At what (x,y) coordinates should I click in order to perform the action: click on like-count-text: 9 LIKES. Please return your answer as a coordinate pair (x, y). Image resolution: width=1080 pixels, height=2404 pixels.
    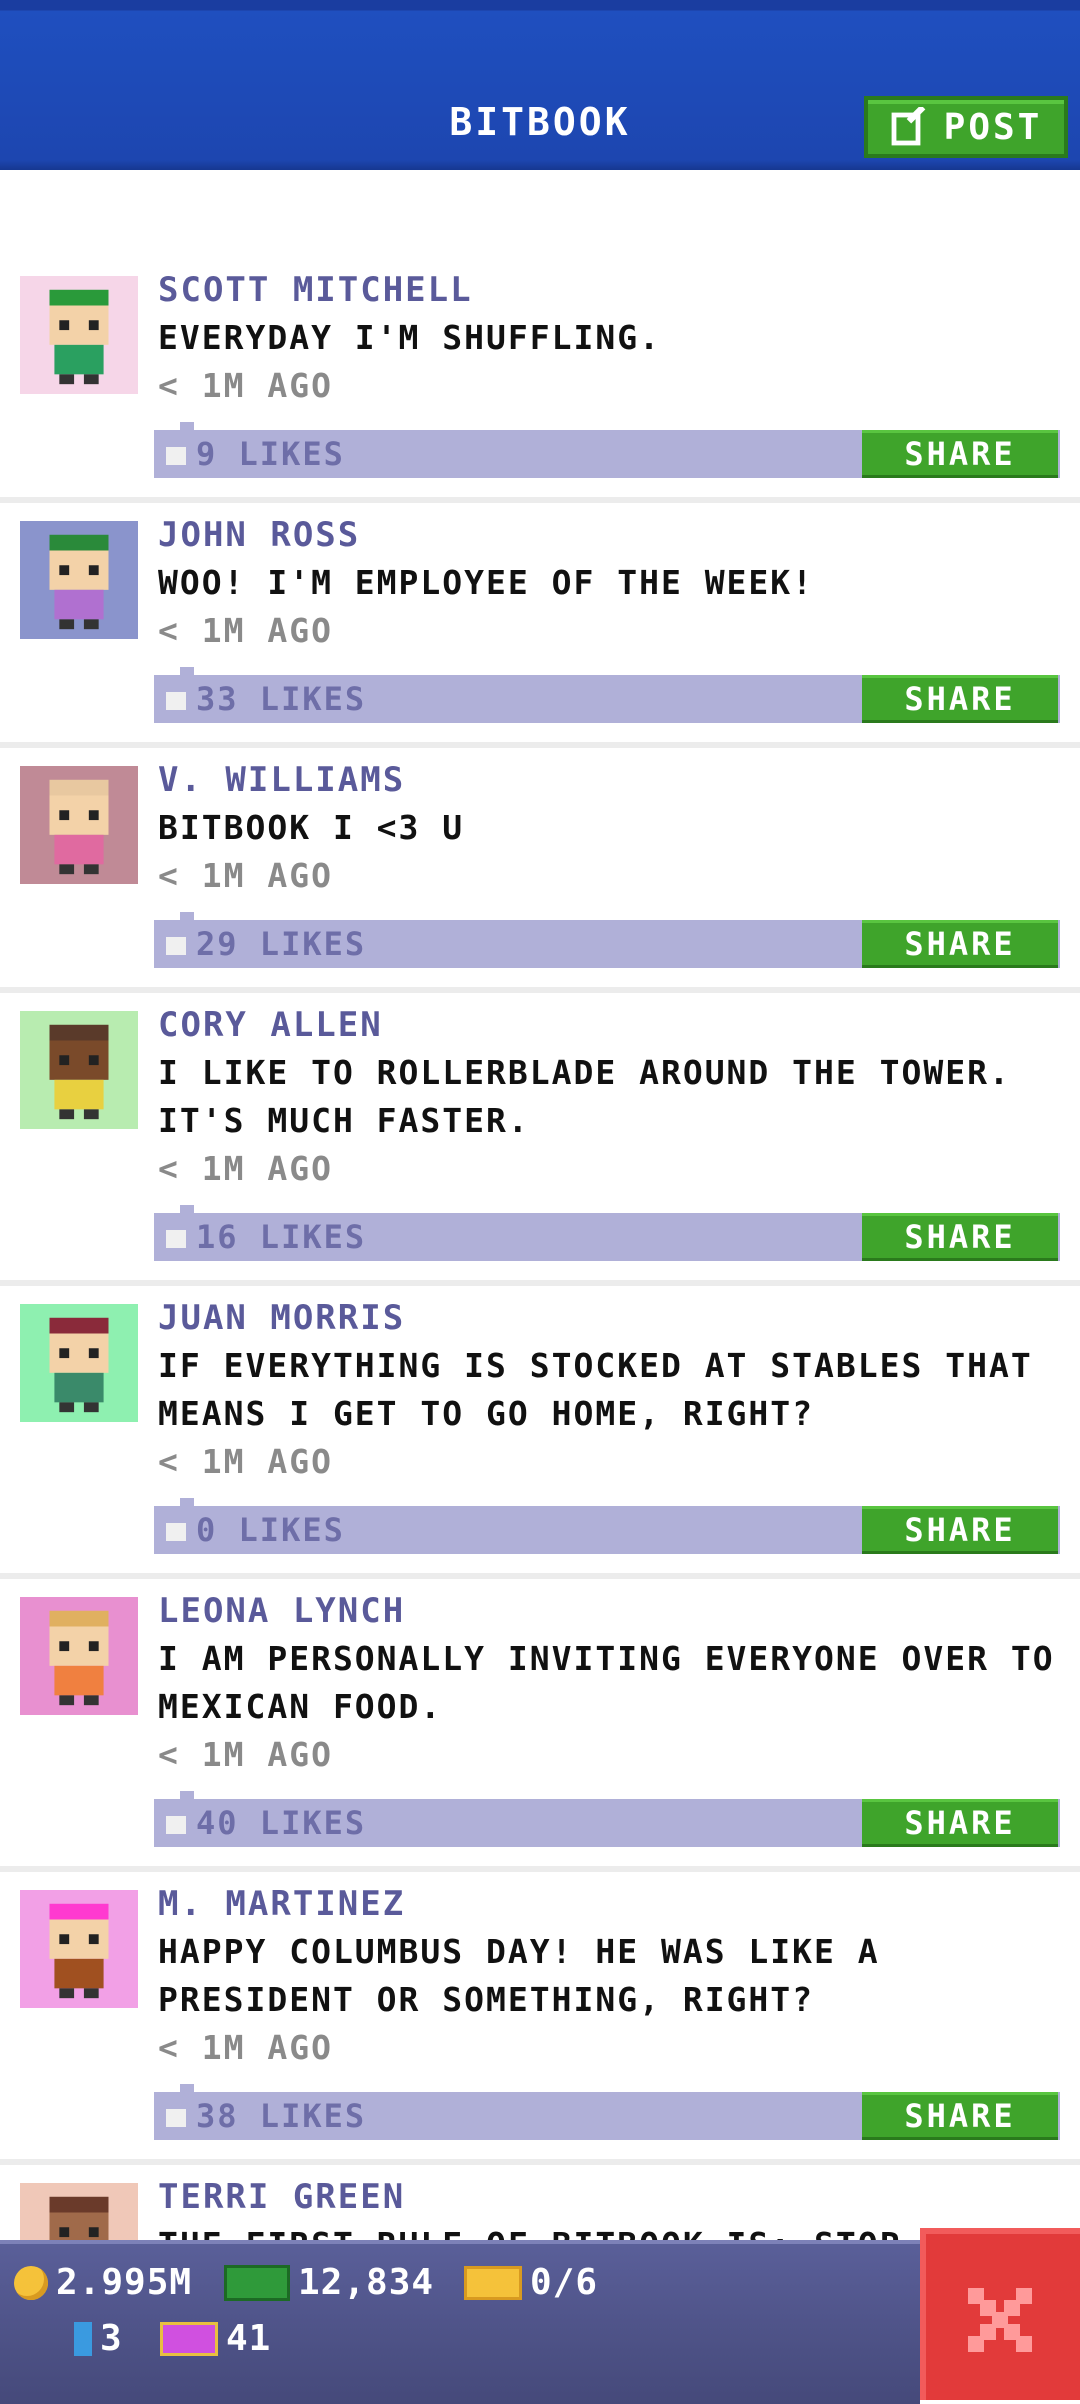
    Looking at the image, I should click on (270, 454).